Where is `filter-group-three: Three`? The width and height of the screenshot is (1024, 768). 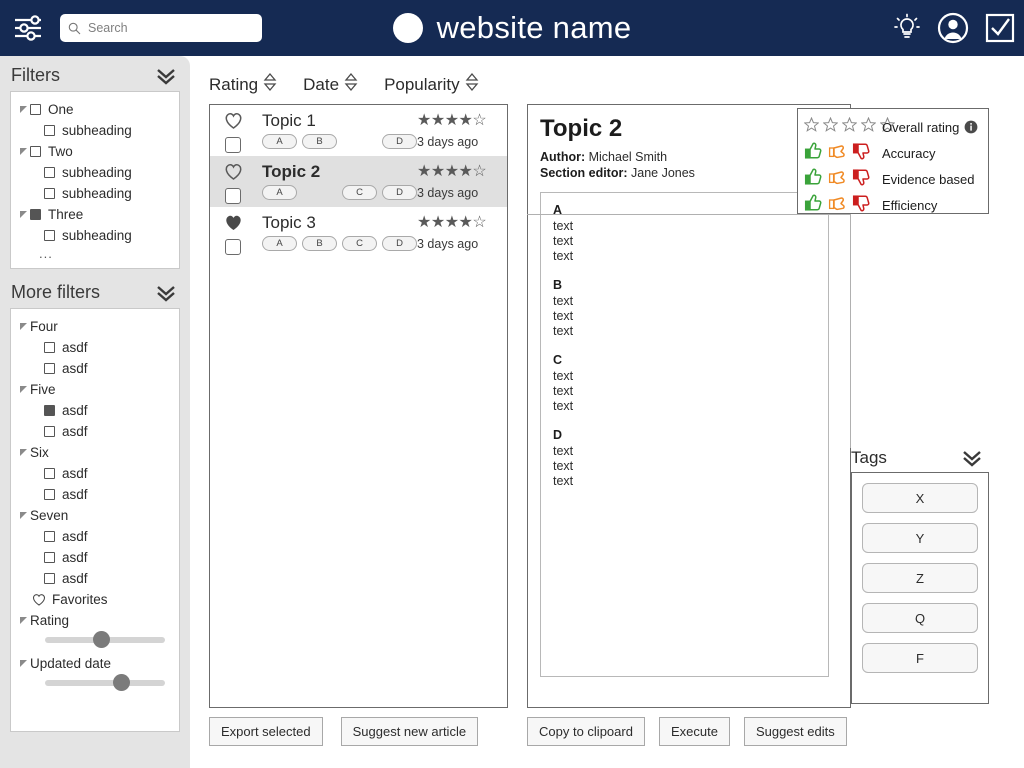 filter-group-three: Three is located at coordinates (95, 214).